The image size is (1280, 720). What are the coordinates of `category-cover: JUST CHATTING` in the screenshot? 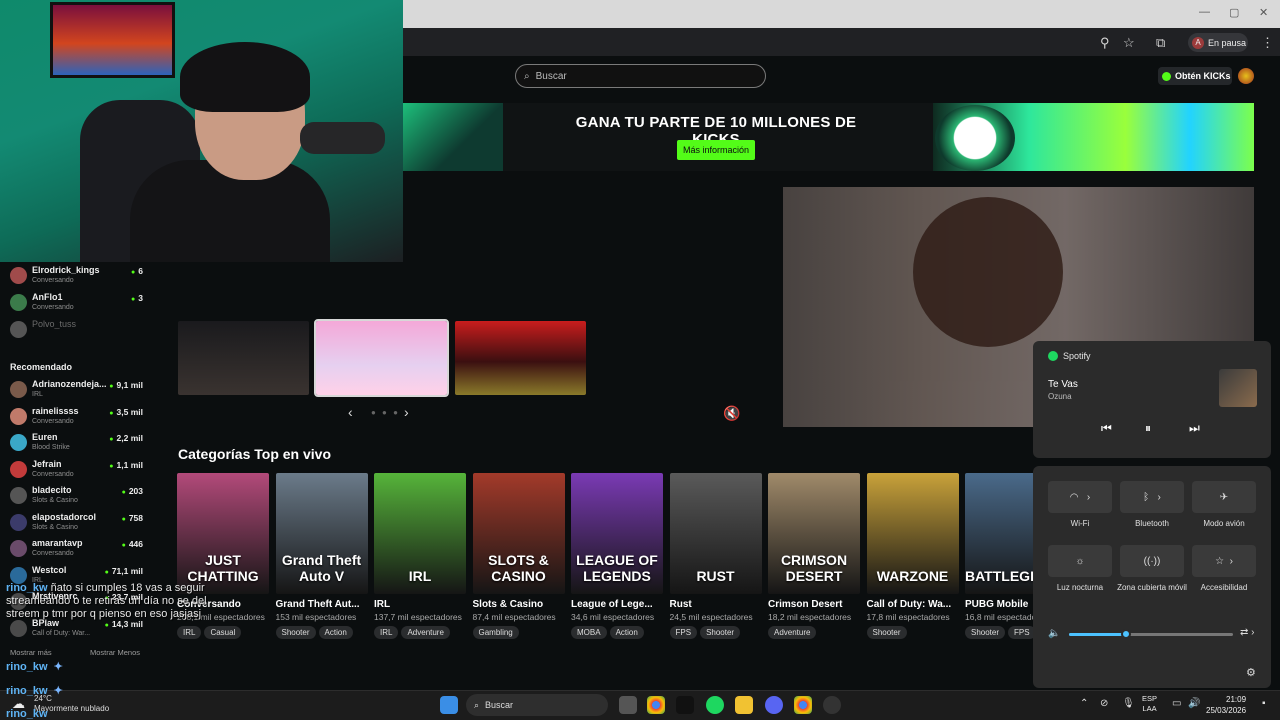 It's located at (223, 533).